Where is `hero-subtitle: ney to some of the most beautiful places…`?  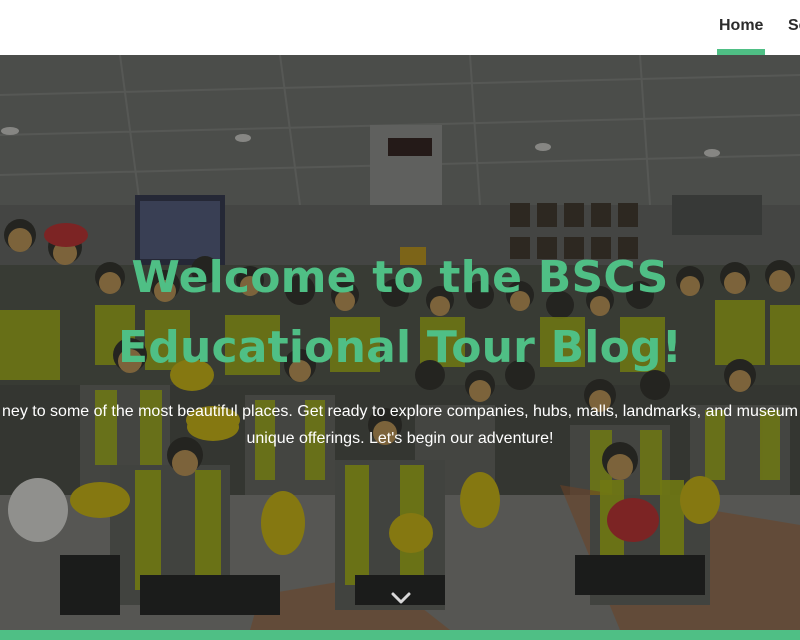 hero-subtitle: ney to some of the most beautiful places… is located at coordinates (400, 425).